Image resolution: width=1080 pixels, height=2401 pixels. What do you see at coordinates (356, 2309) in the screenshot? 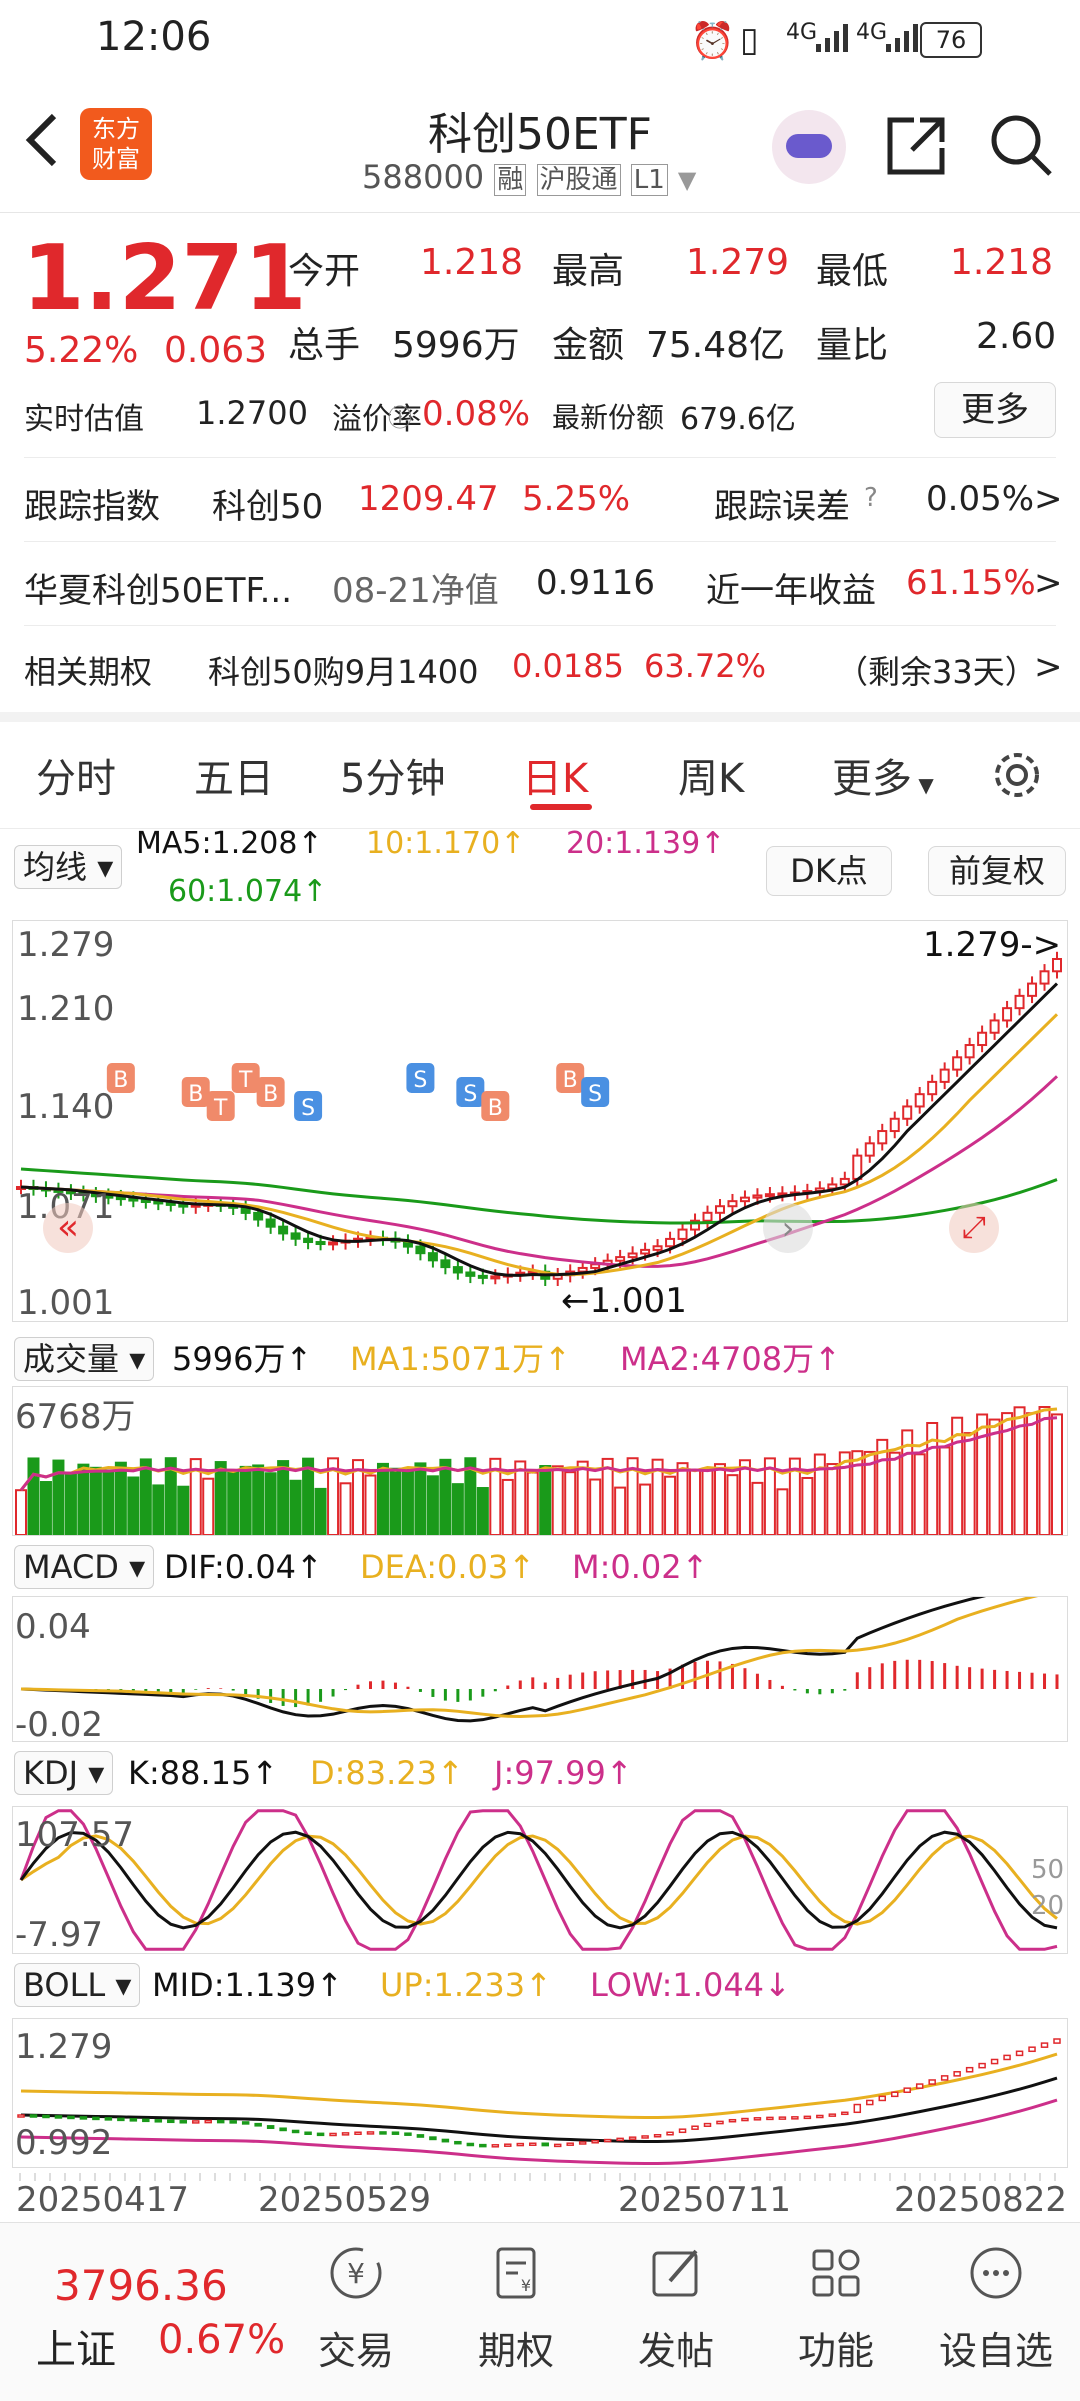
I see `trade-button: ¥ 交易` at bounding box center [356, 2309].